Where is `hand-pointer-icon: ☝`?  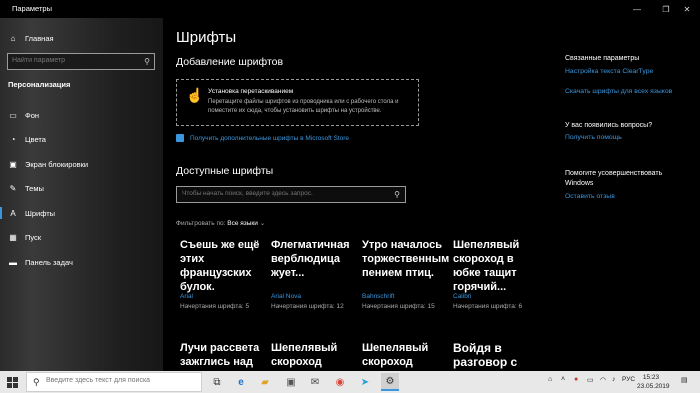 hand-pointer-icon: ☝ is located at coordinates (195, 95).